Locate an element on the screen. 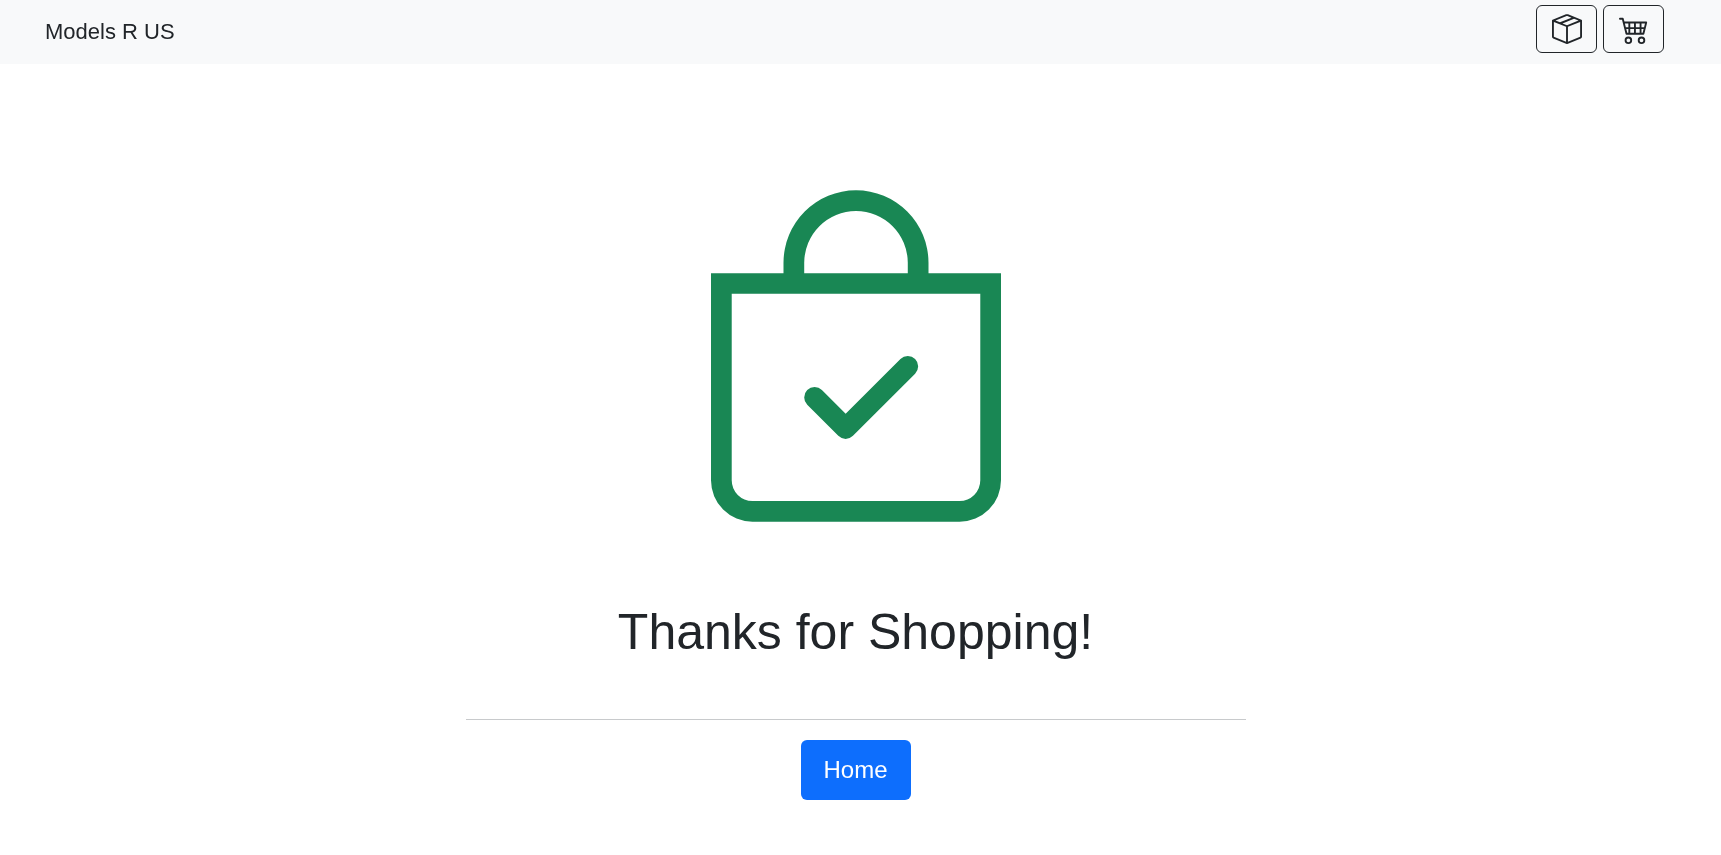 The image size is (1721, 855). box-icon is located at coordinates (1566, 29).